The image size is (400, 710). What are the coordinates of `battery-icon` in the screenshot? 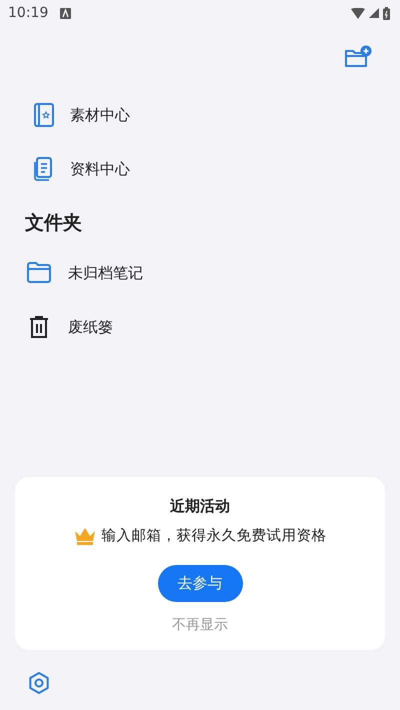 It's located at (386, 13).